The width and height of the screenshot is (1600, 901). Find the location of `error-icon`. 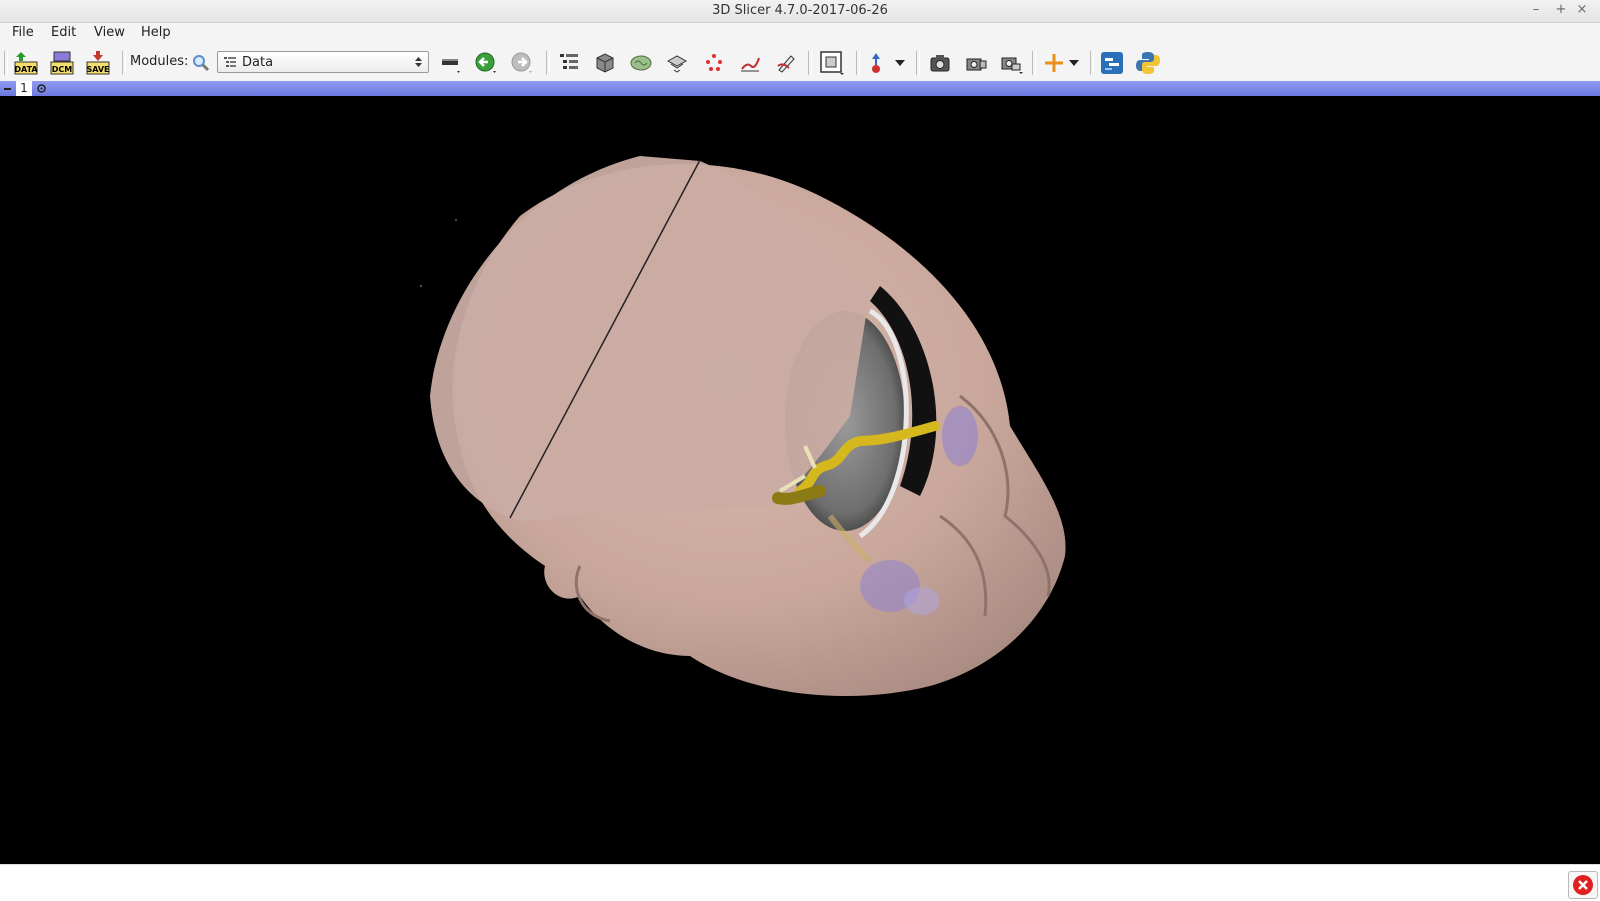

error-icon is located at coordinates (1583, 885).